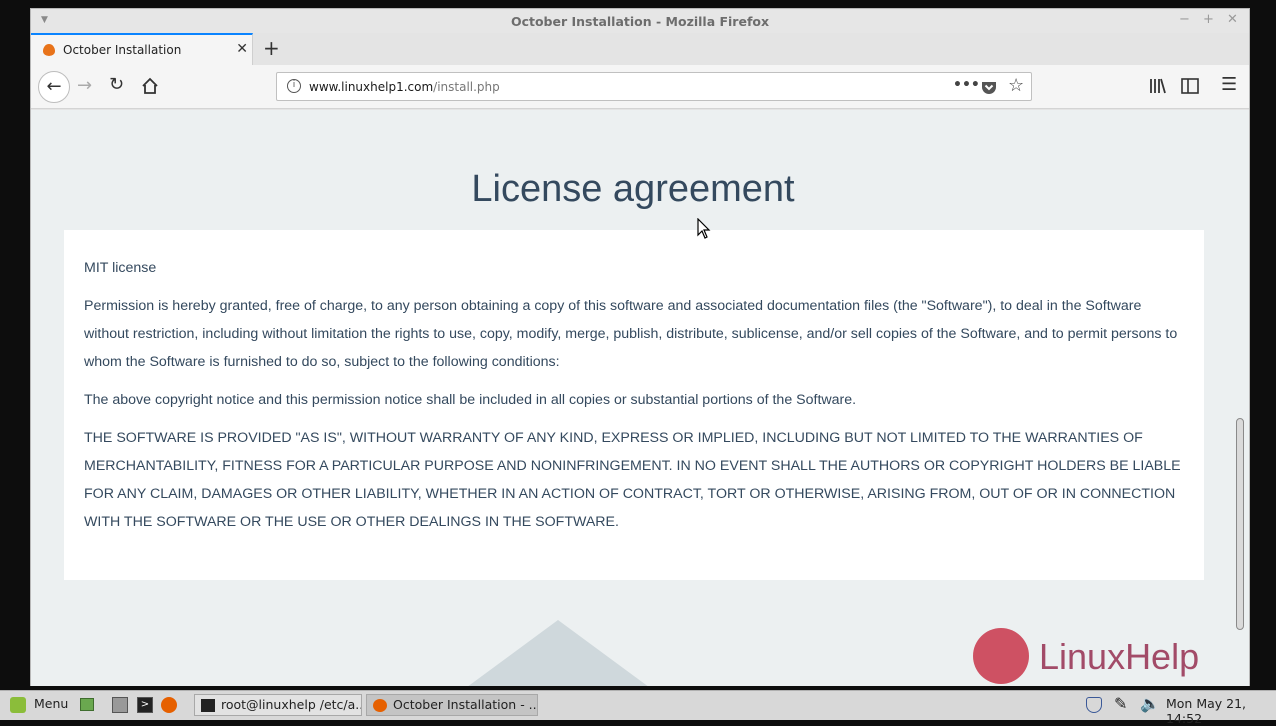 This screenshot has height=726, width=1276. I want to click on hamburger-menu-icon: ☰, so click(1229, 84).